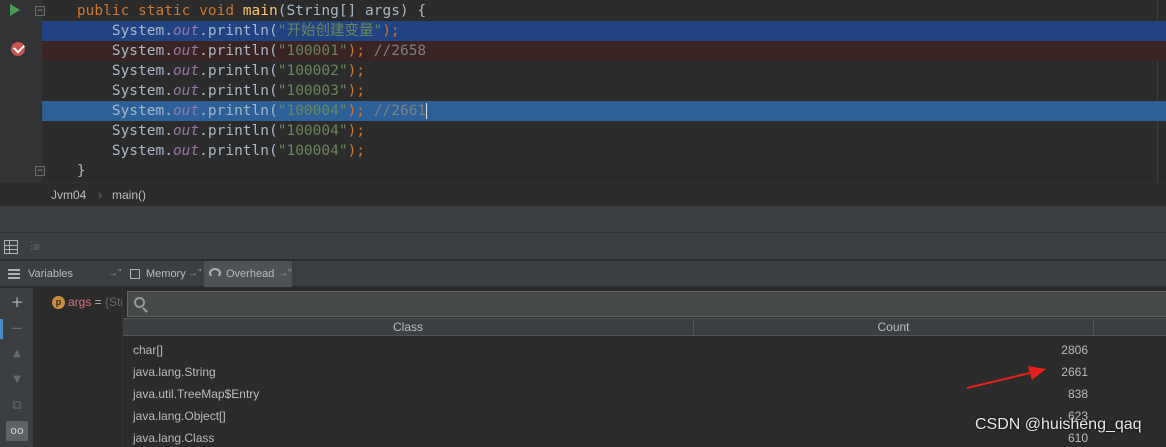 This screenshot has height=447, width=1166. I want to click on arrow-head, so click(1037, 373).